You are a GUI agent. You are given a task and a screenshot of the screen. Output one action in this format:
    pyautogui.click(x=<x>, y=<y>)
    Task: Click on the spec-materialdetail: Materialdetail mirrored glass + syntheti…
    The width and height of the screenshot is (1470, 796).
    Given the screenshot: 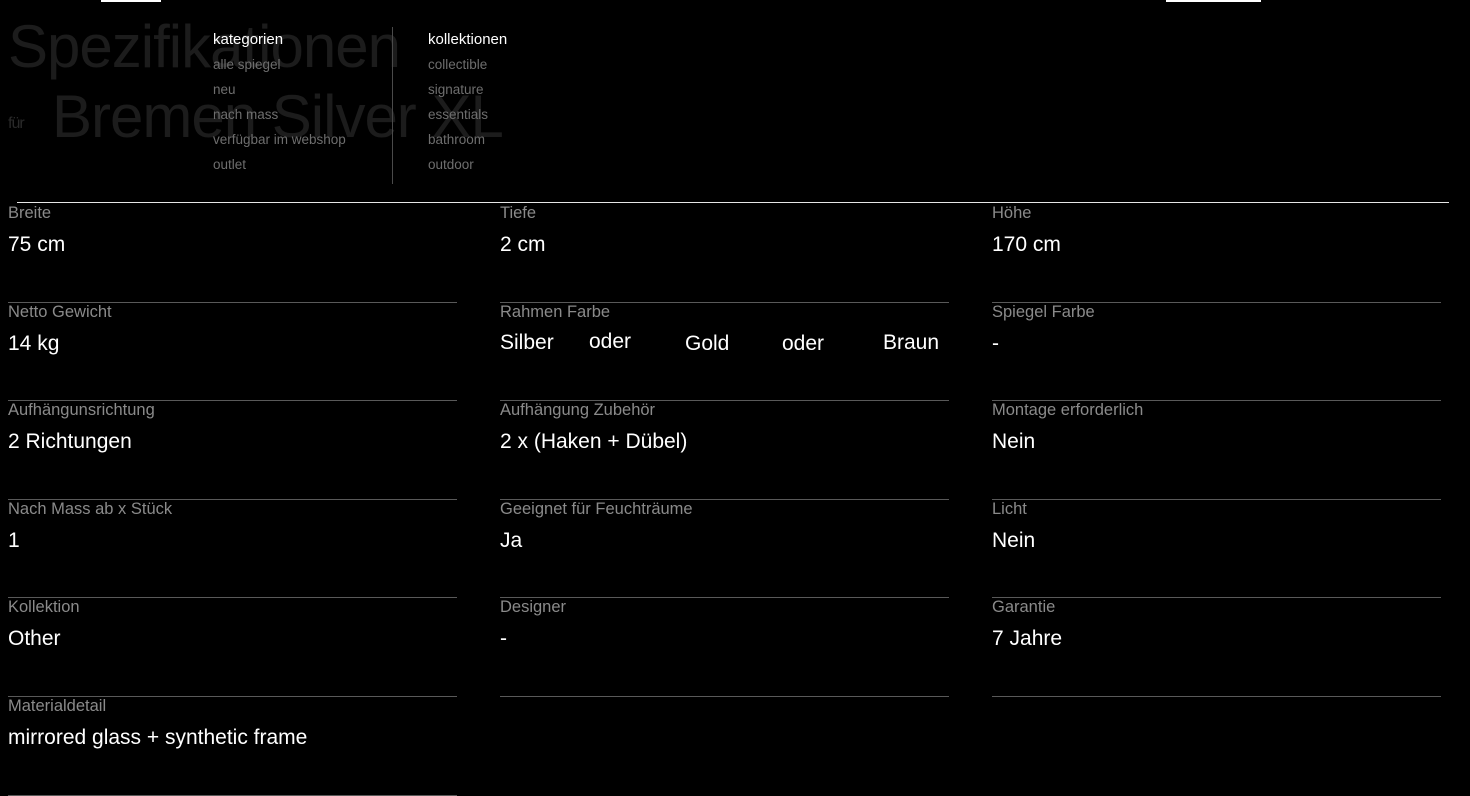 What is the action you would take?
    pyautogui.click(x=232, y=746)
    